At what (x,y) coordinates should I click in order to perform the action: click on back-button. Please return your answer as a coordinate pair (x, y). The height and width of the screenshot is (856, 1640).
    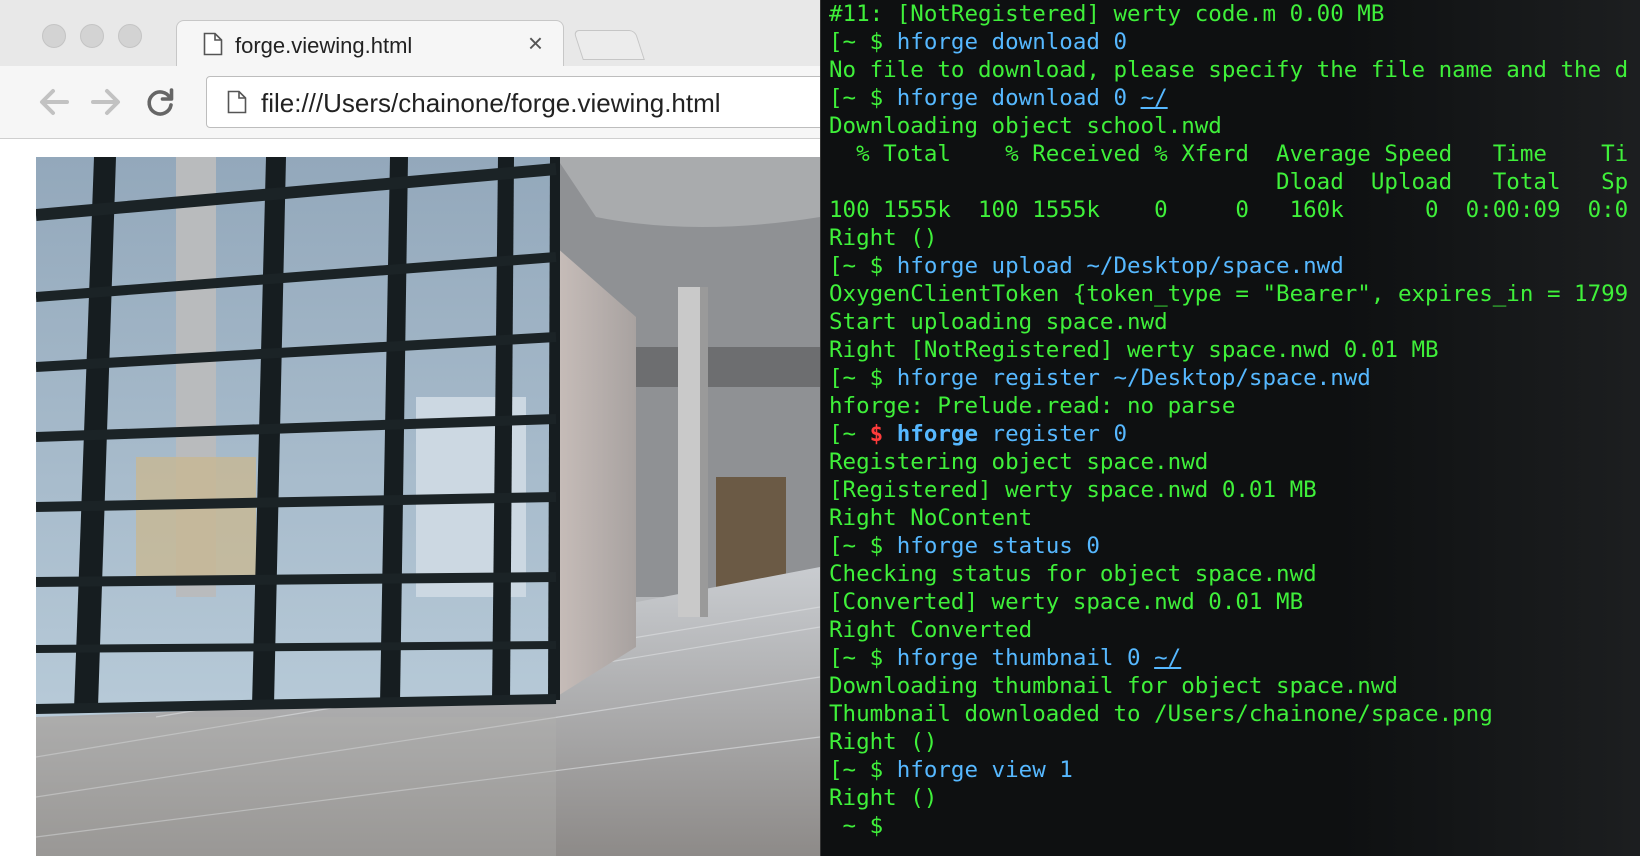
    Looking at the image, I should click on (54, 102).